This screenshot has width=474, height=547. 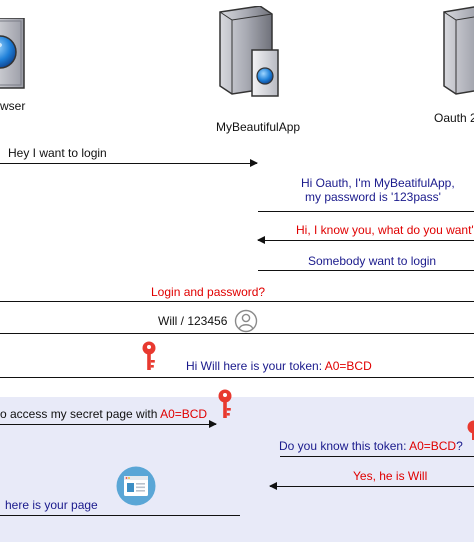 What do you see at coordinates (51, 505) in the screenshot?
I see `message-label: here is your page` at bounding box center [51, 505].